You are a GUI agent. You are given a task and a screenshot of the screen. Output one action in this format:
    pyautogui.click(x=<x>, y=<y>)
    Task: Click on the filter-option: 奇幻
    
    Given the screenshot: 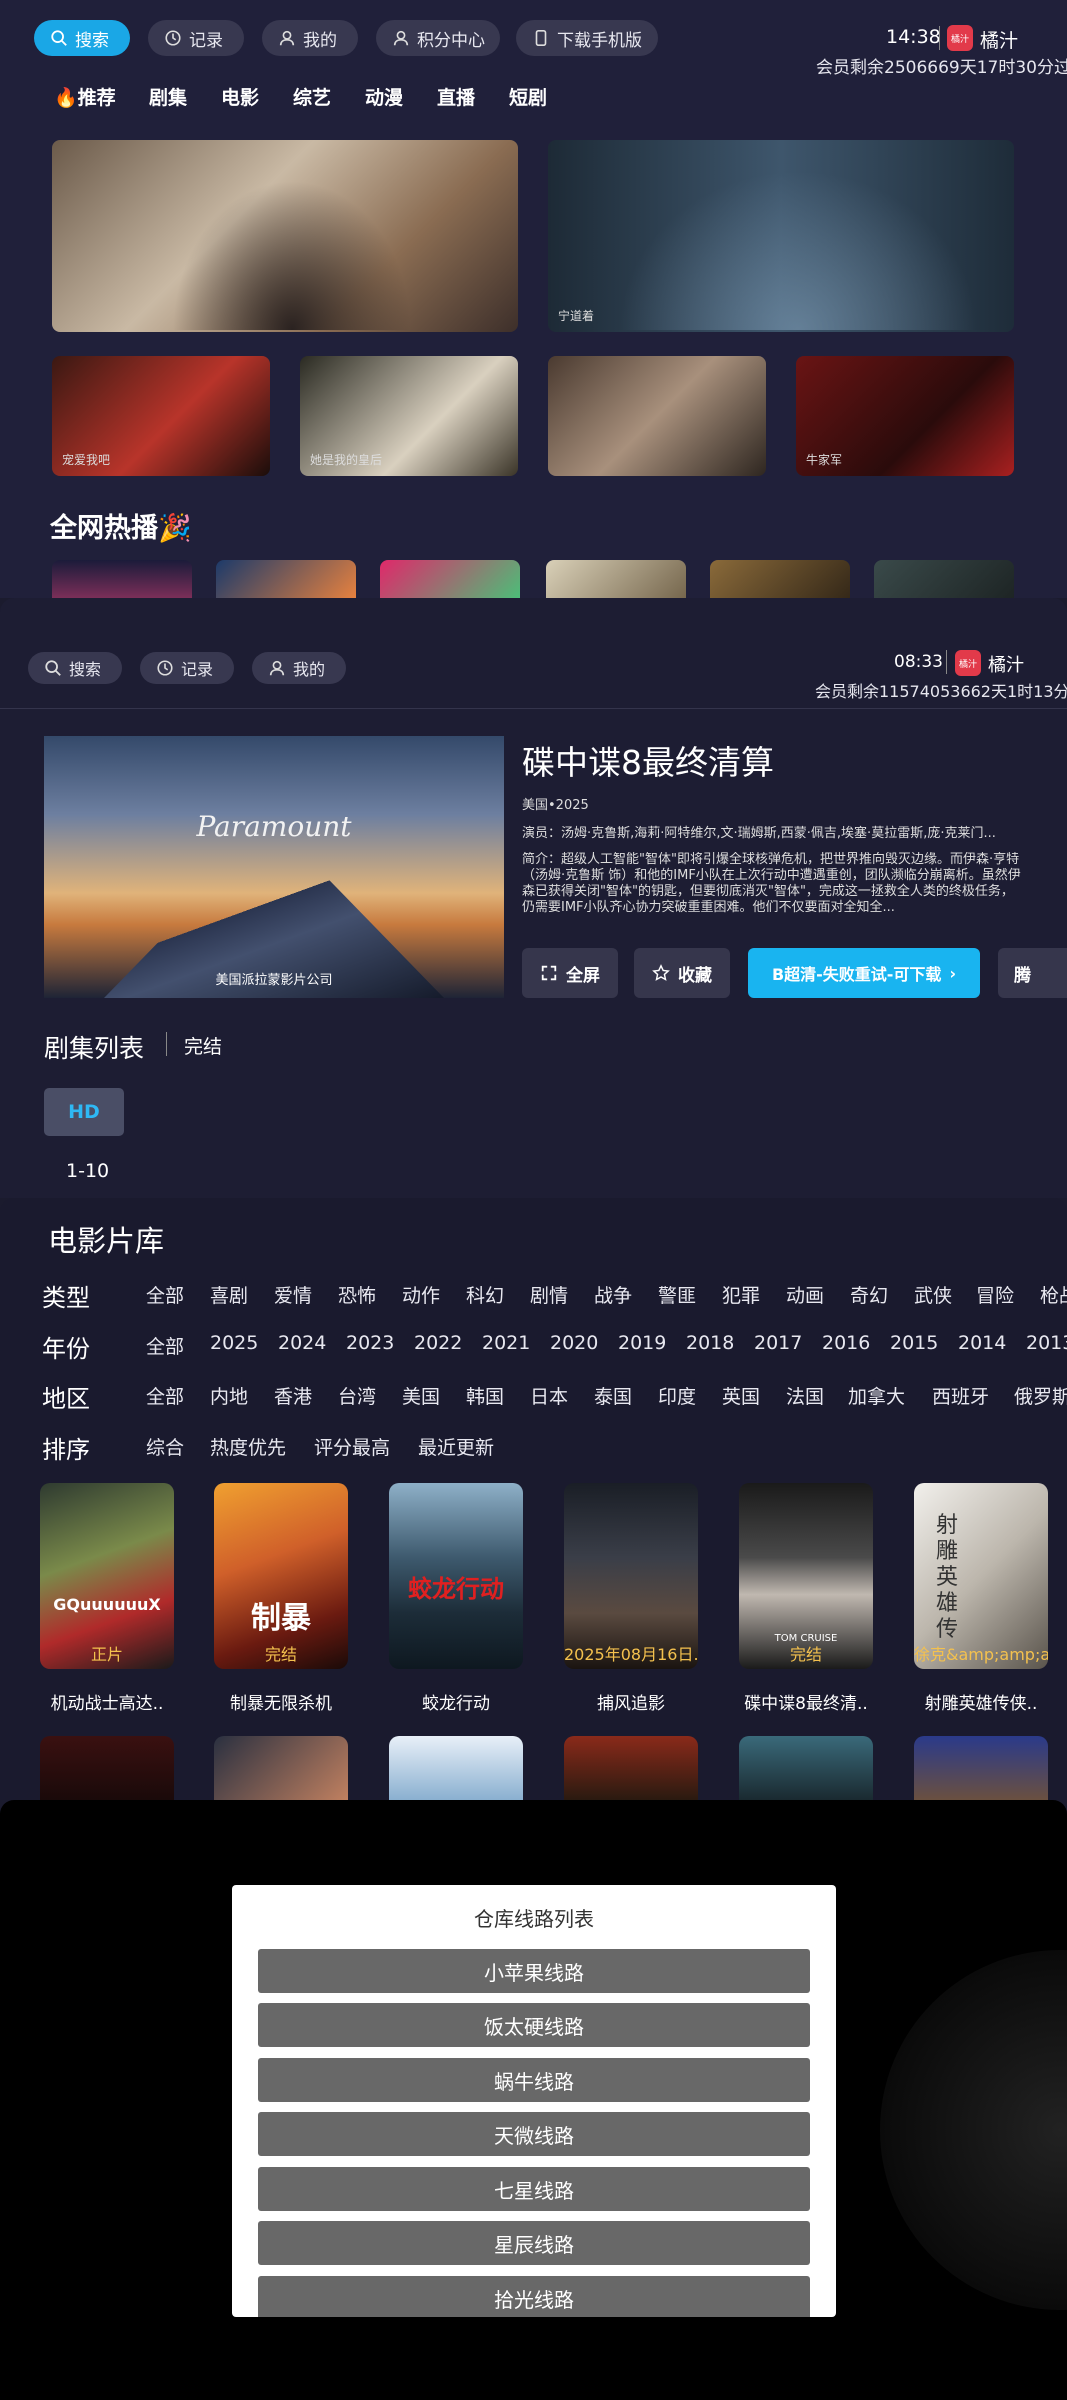 What is the action you would take?
    pyautogui.click(x=869, y=1294)
    